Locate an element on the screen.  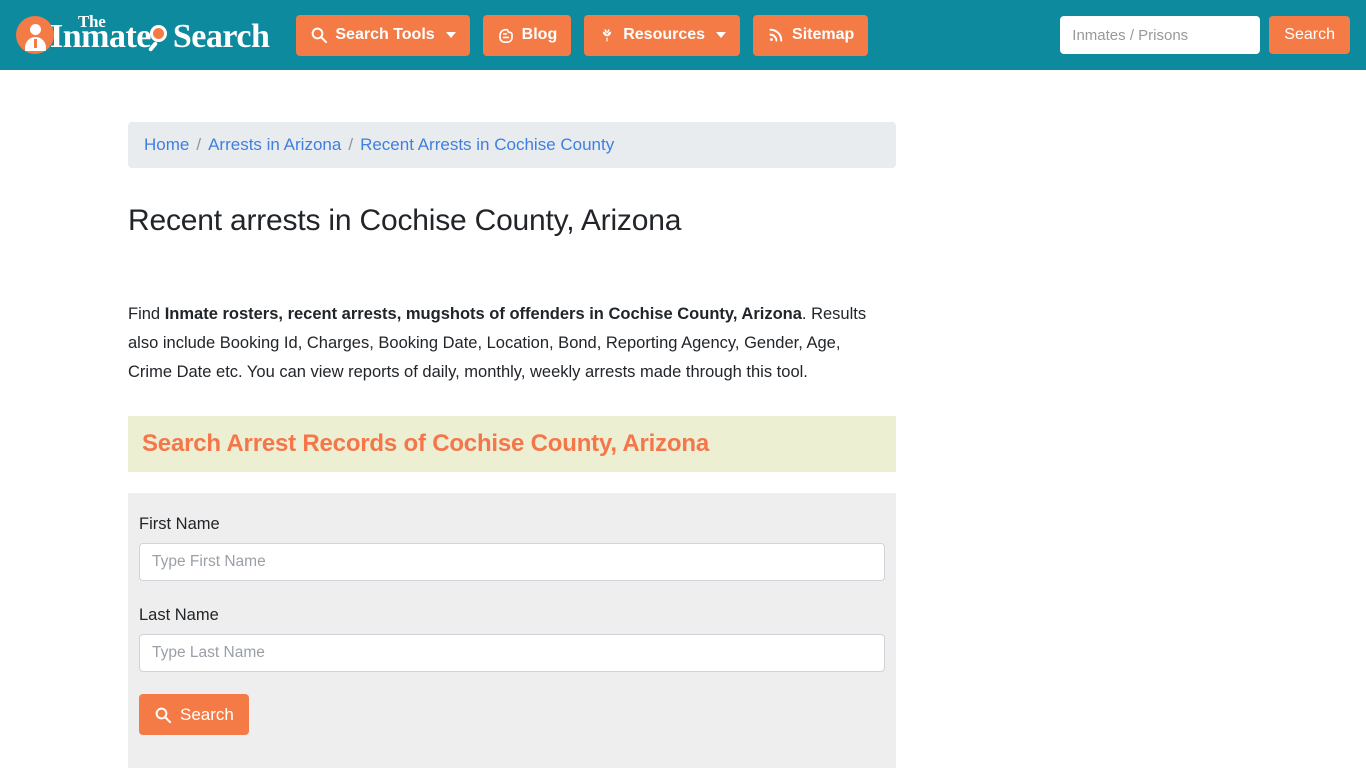
nav-blog-label: Blog is located at coordinates (539, 34).